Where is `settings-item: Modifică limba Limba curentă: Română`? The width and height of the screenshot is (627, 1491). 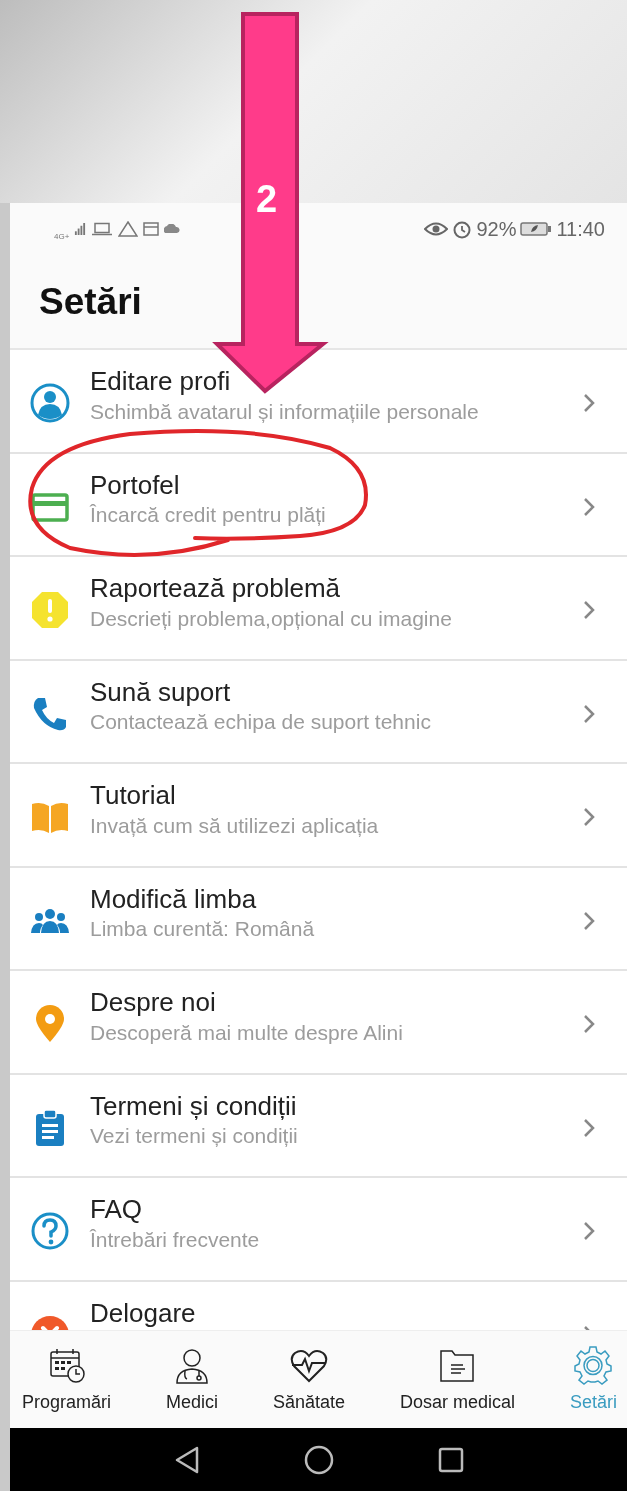
settings-item: Modifică limba Limba curentă: Română is located at coordinates (318, 919).